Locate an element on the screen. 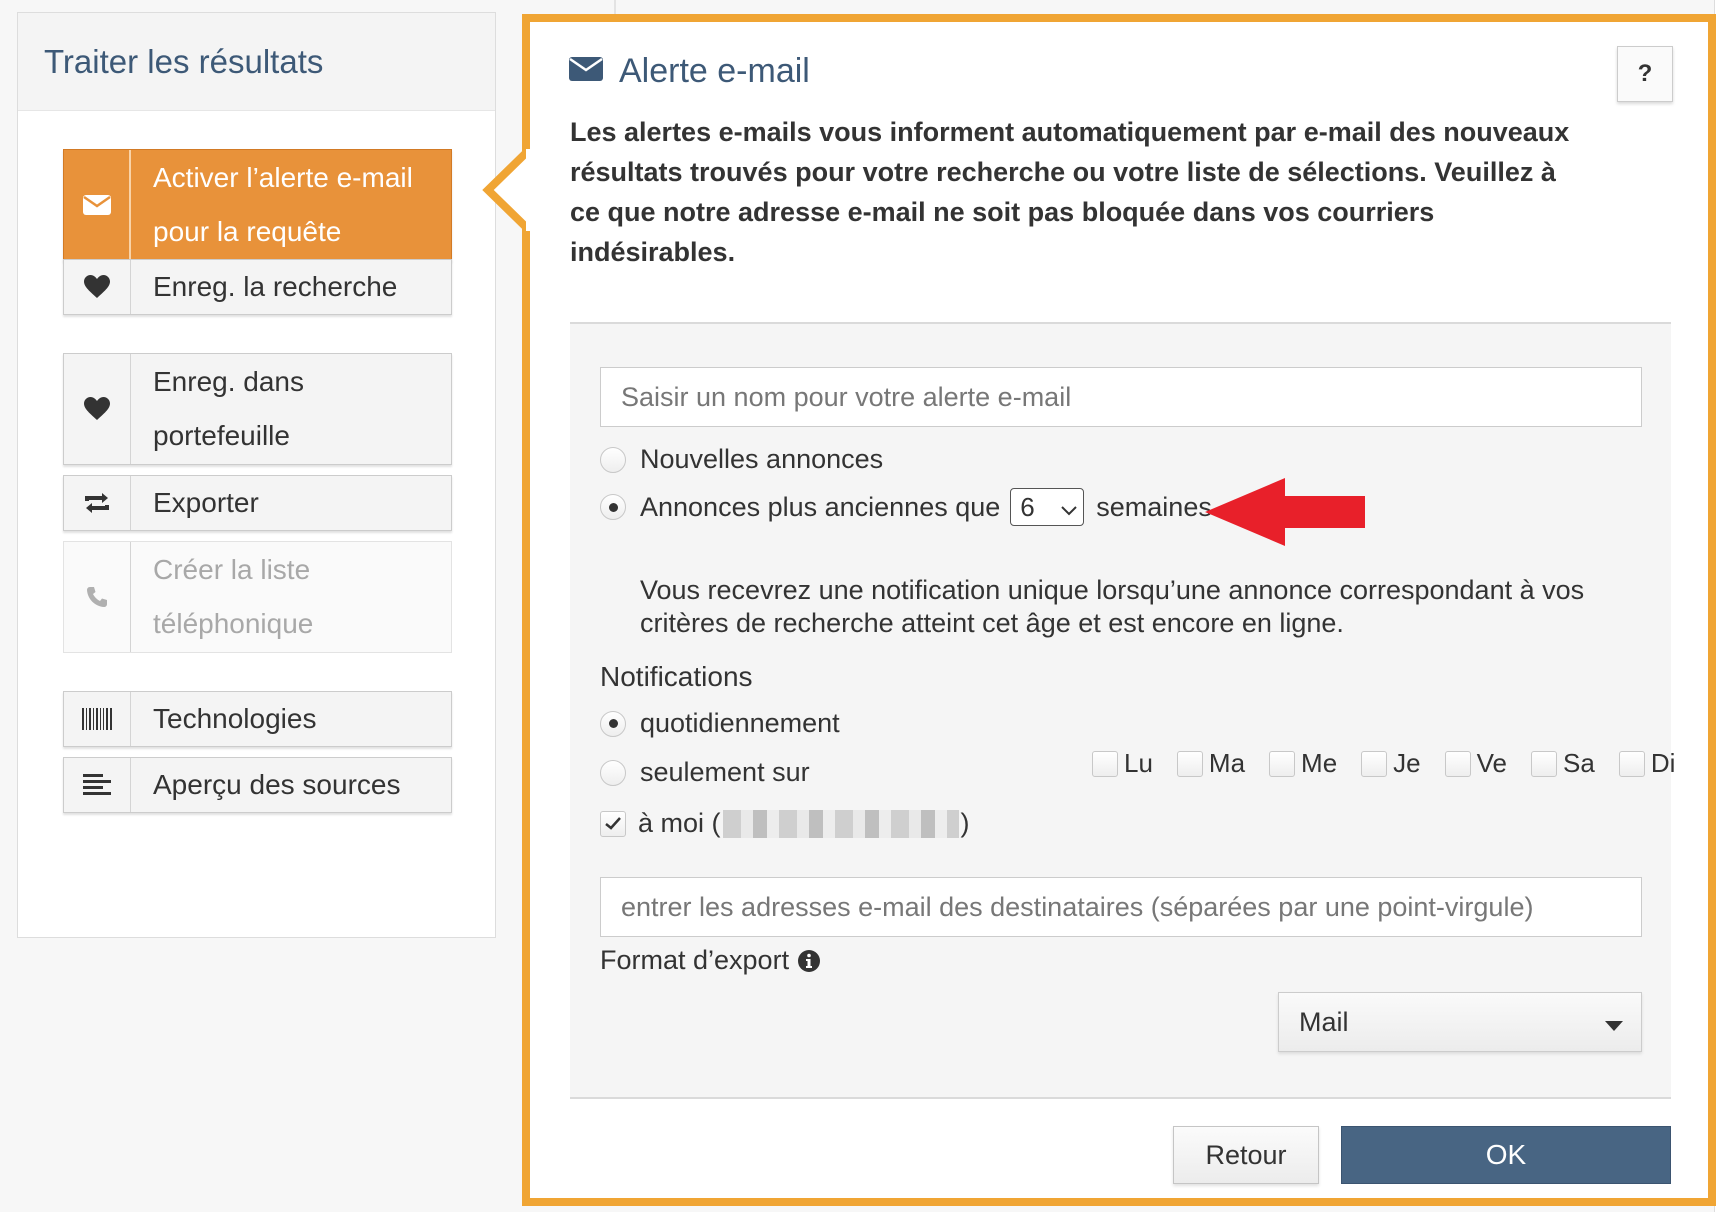  export-button: Exporter is located at coordinates (257, 503).